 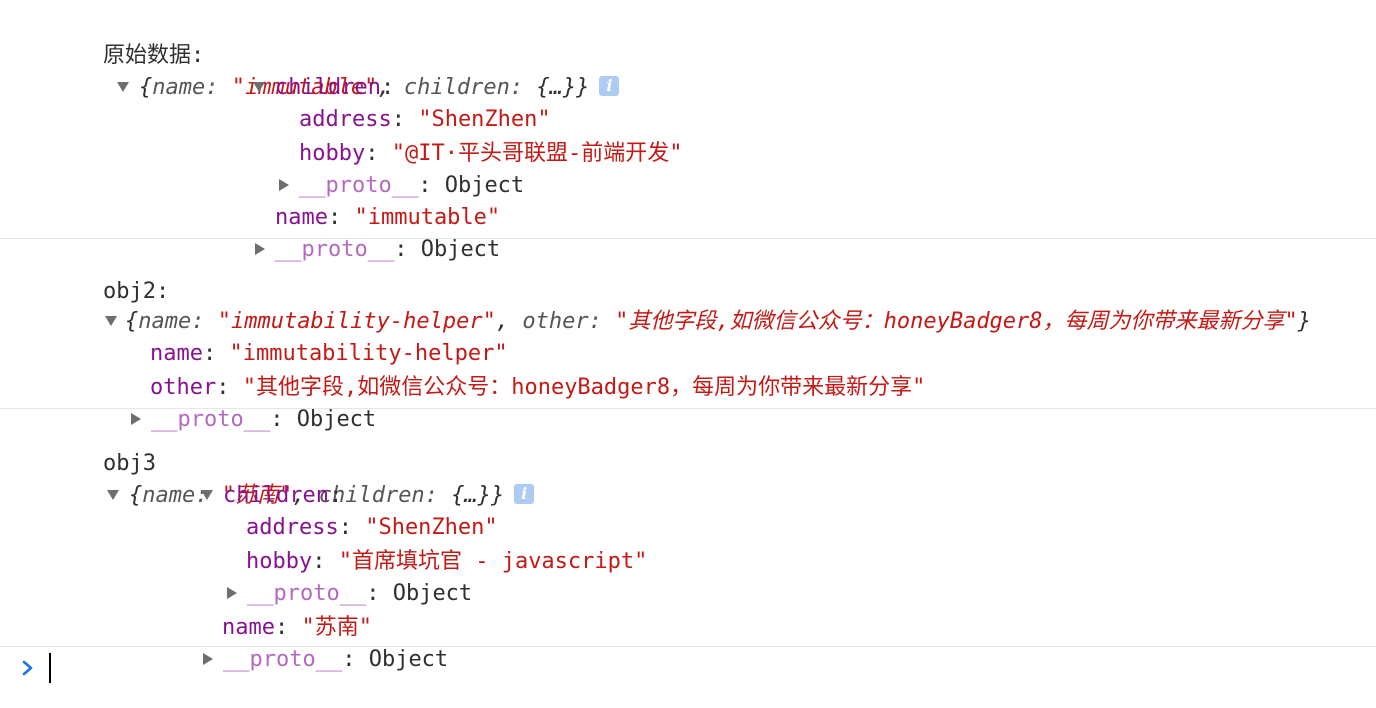 I want to click on tree-row: hobby: "@IT·平头哥联盟-前端开发", so click(x=490, y=153).